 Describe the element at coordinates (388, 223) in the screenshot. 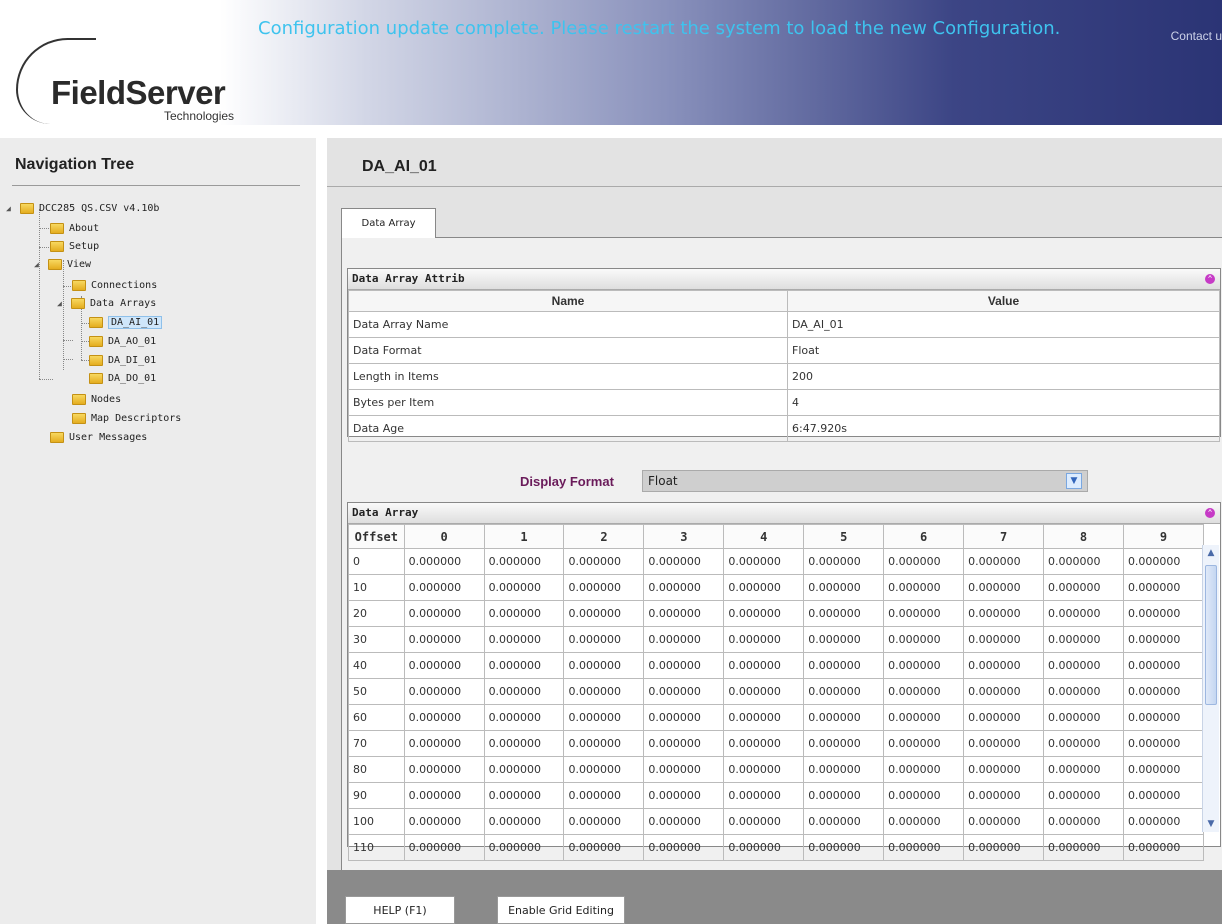

I see `tab-data-array: Data Array` at that location.